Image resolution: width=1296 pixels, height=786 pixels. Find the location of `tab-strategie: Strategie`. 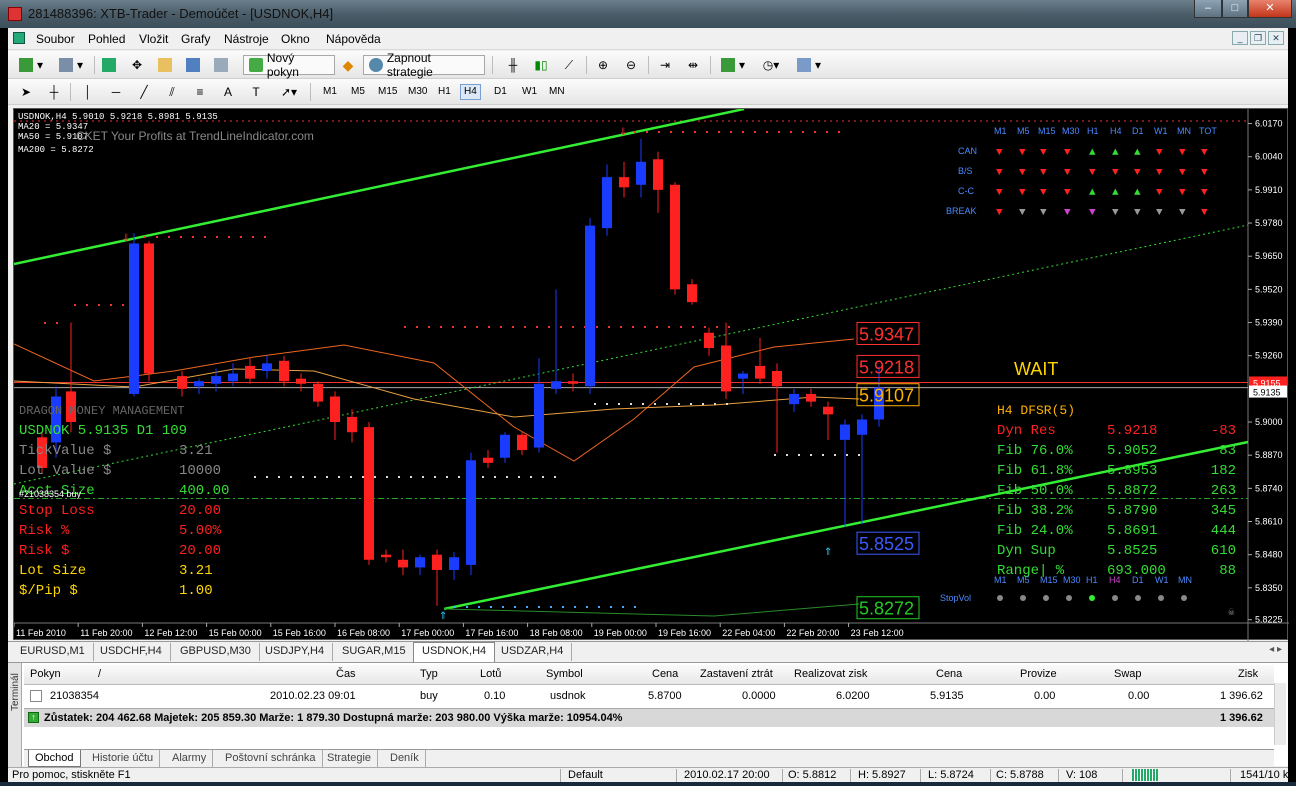

tab-strategie: Strategie is located at coordinates (350, 758).